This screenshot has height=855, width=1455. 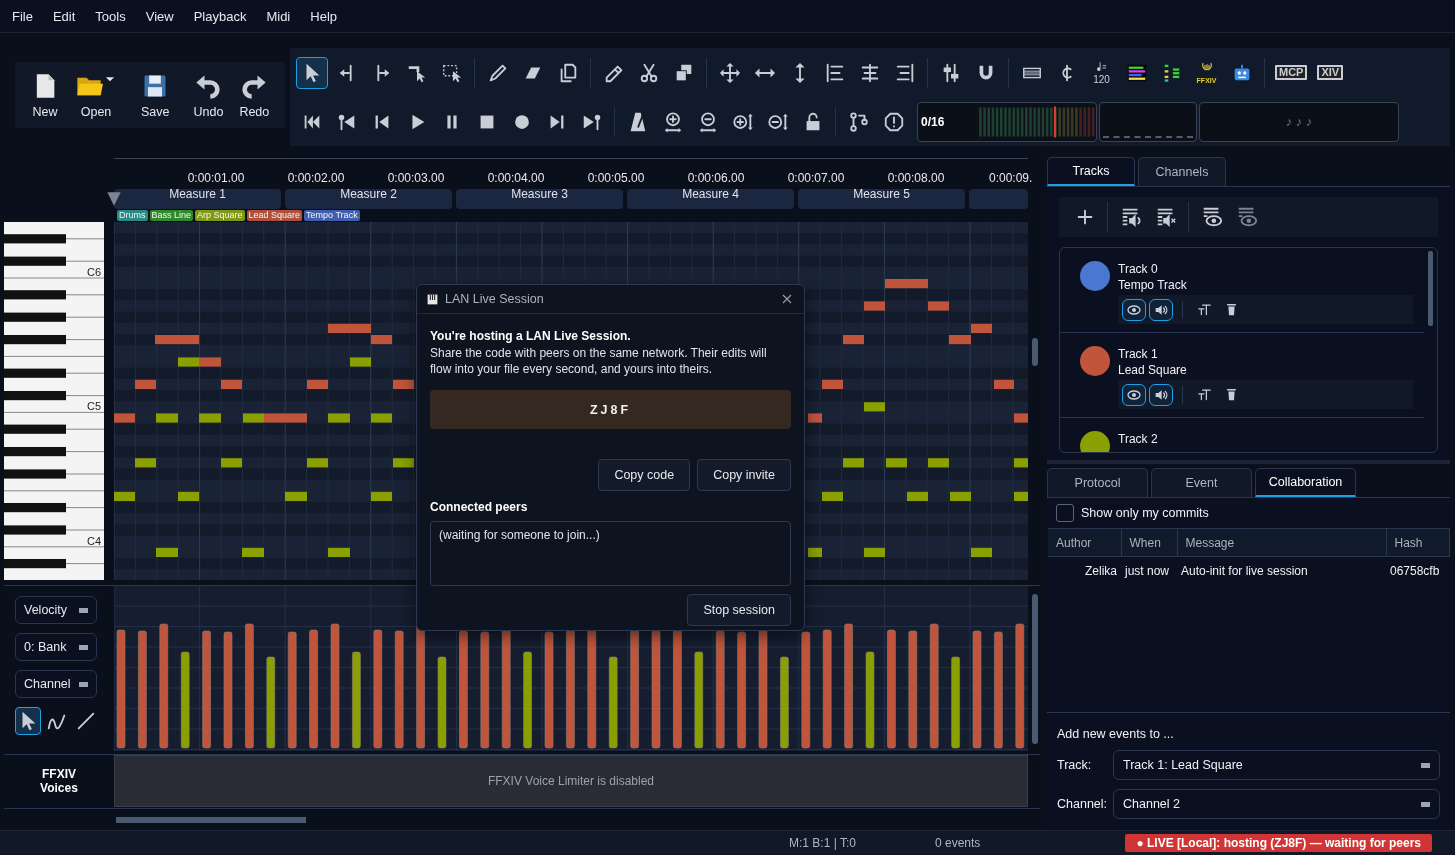 I want to click on peers-label: Connected peers, so click(x=479, y=507).